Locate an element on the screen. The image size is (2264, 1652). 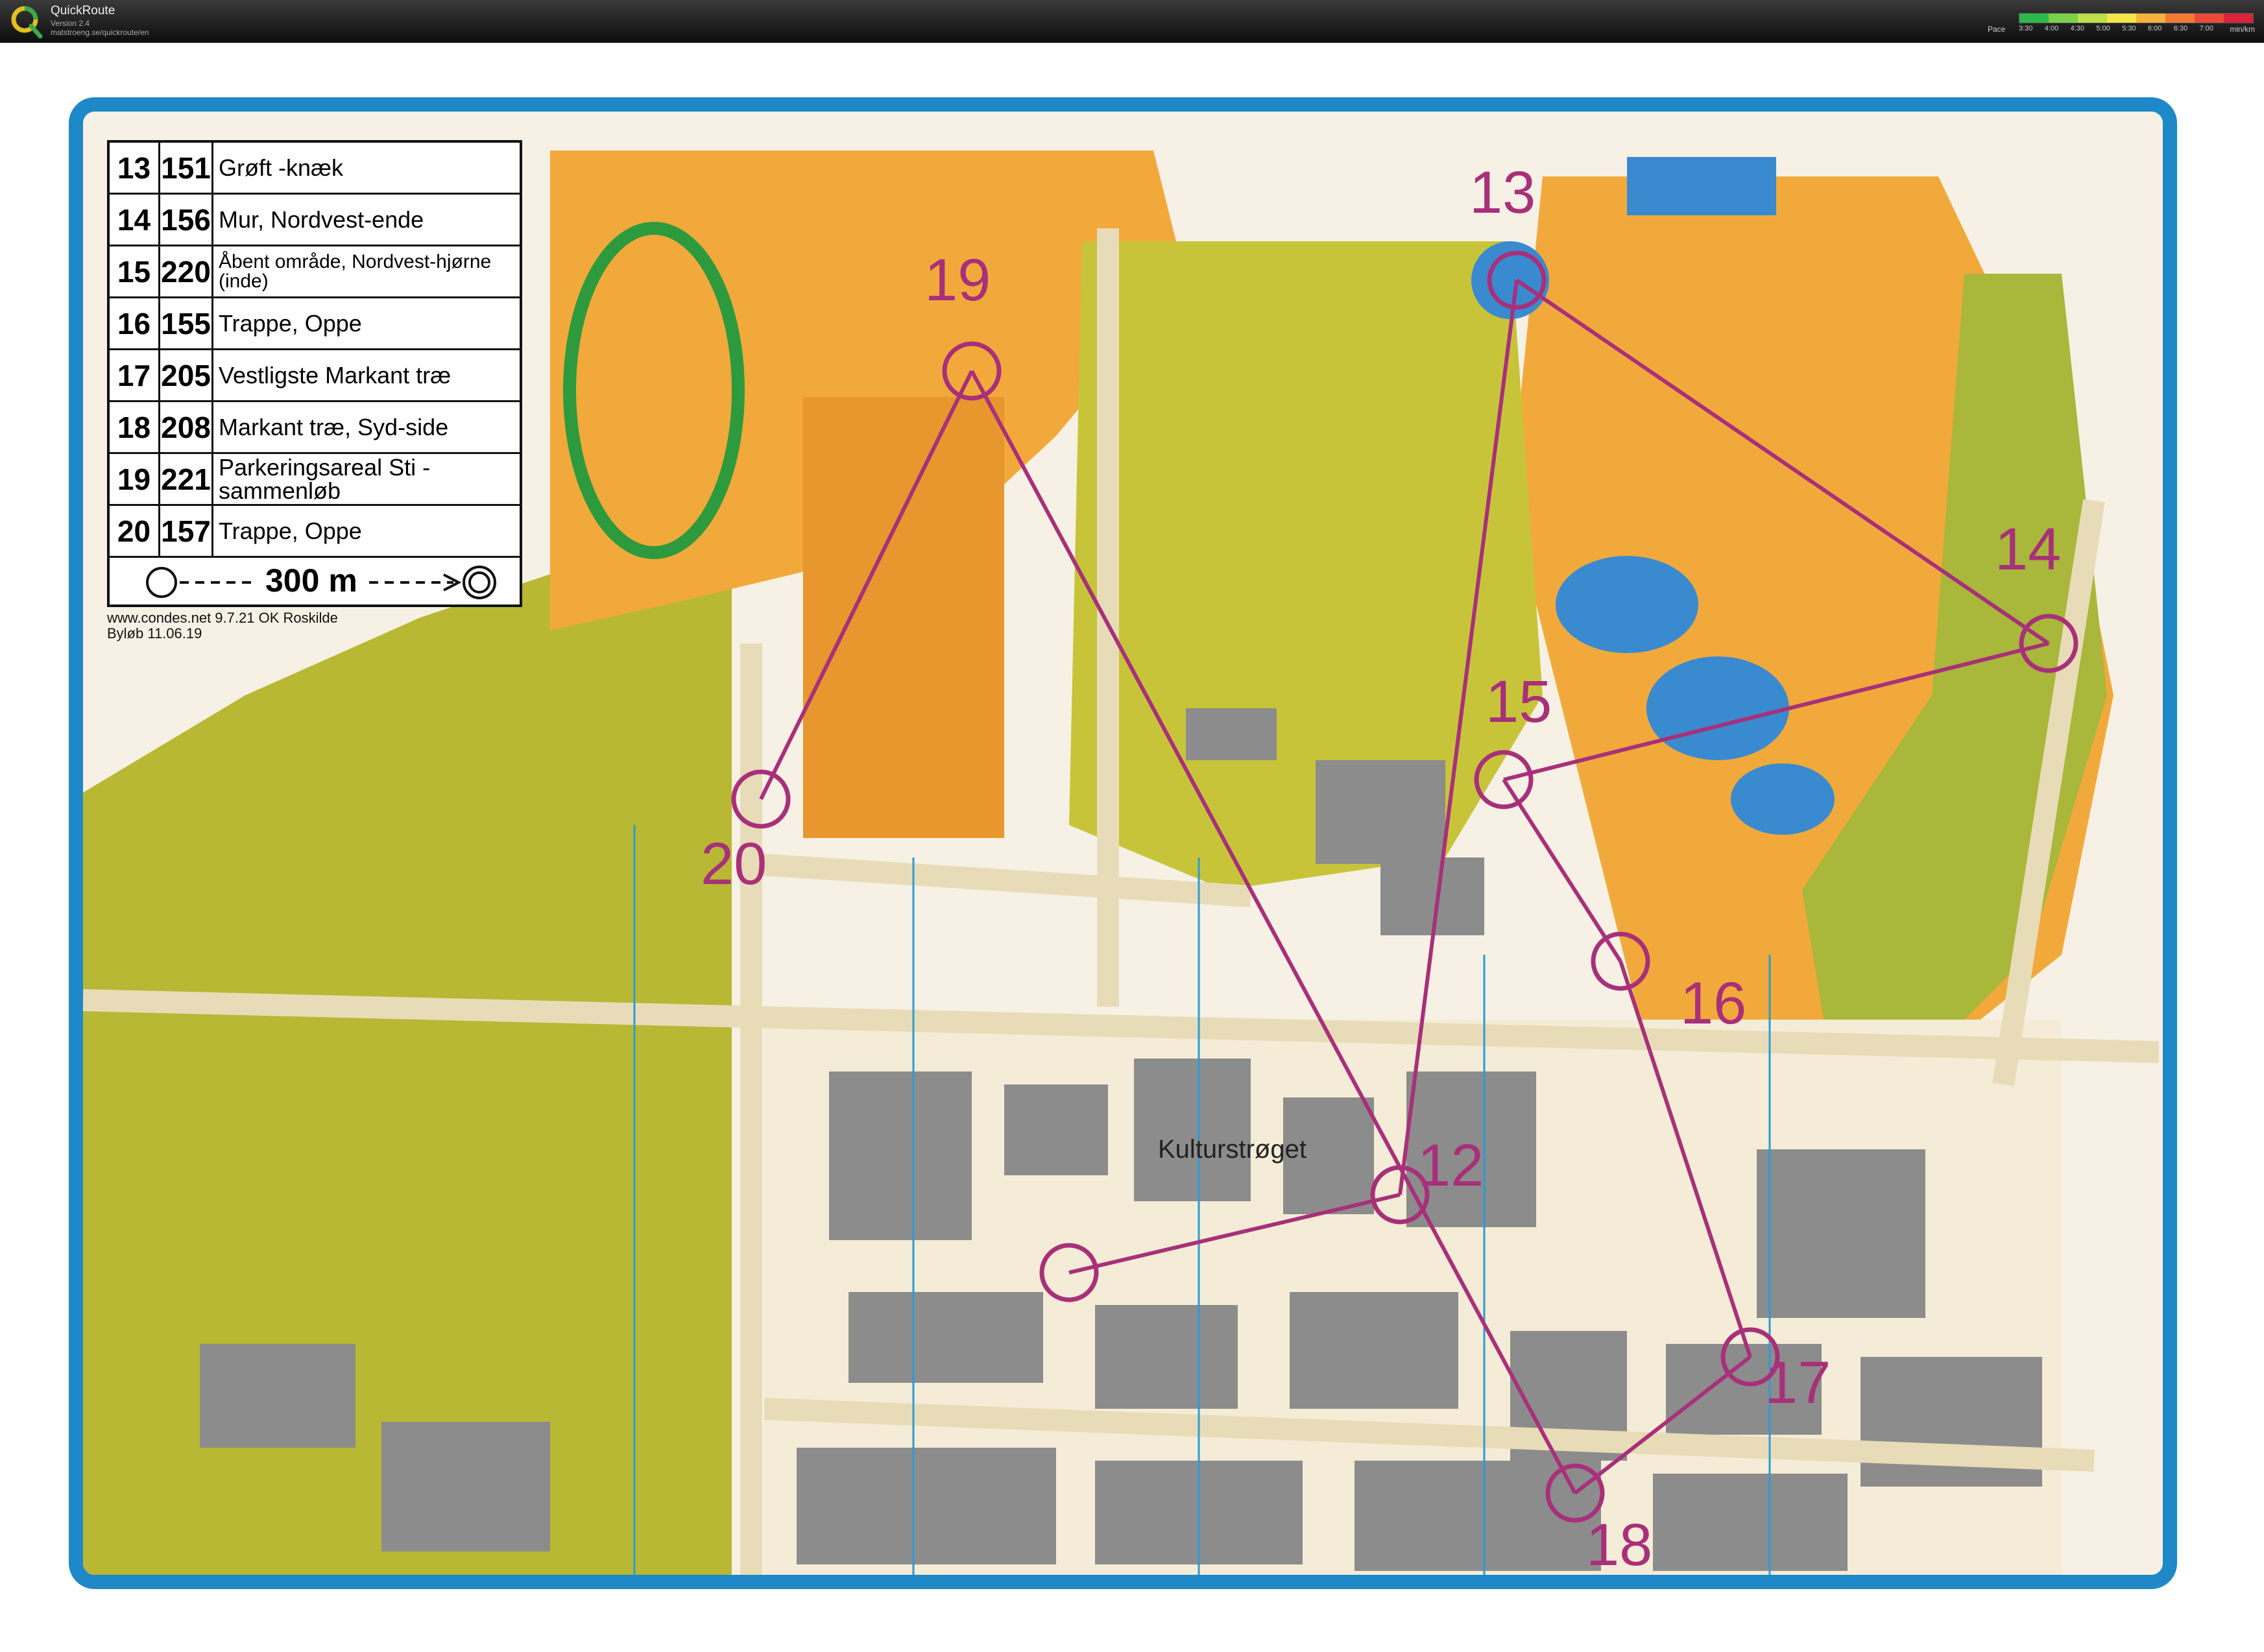
control-number: 16 is located at coordinates (135, 323).